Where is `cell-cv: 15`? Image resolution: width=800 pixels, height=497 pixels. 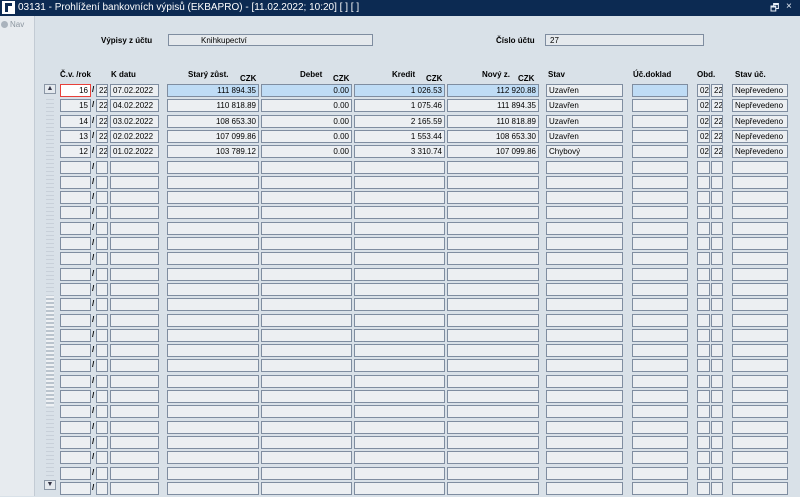
cell-cv: 15 is located at coordinates (75, 105).